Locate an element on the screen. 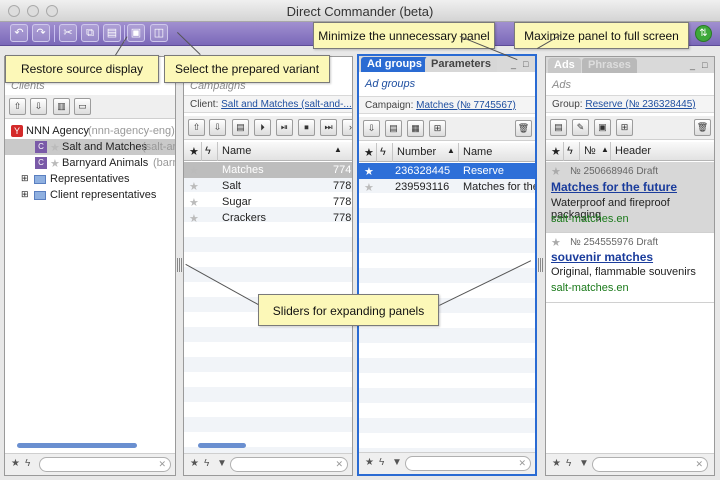 This screenshot has height=480, width=720. edit-icon: ✎ is located at coordinates (580, 127).